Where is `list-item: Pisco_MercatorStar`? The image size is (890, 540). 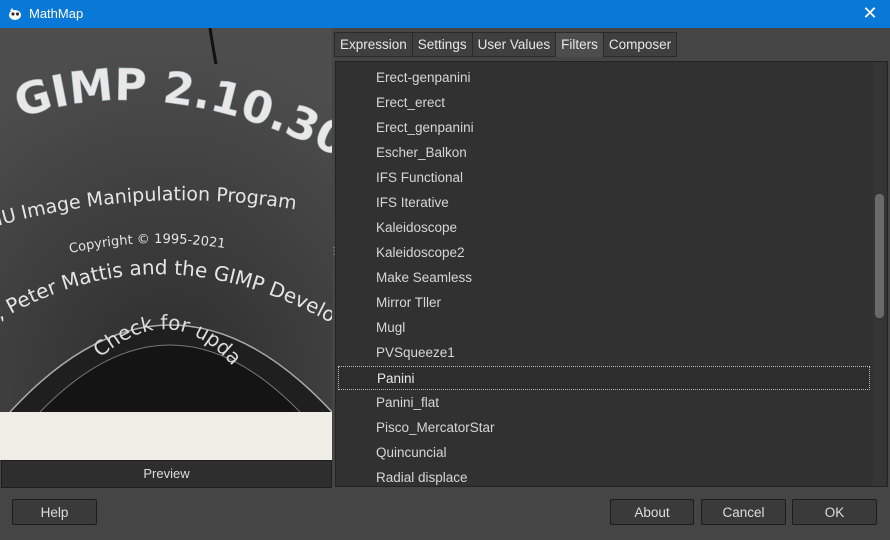 list-item: Pisco_MercatorStar is located at coordinates (604, 428).